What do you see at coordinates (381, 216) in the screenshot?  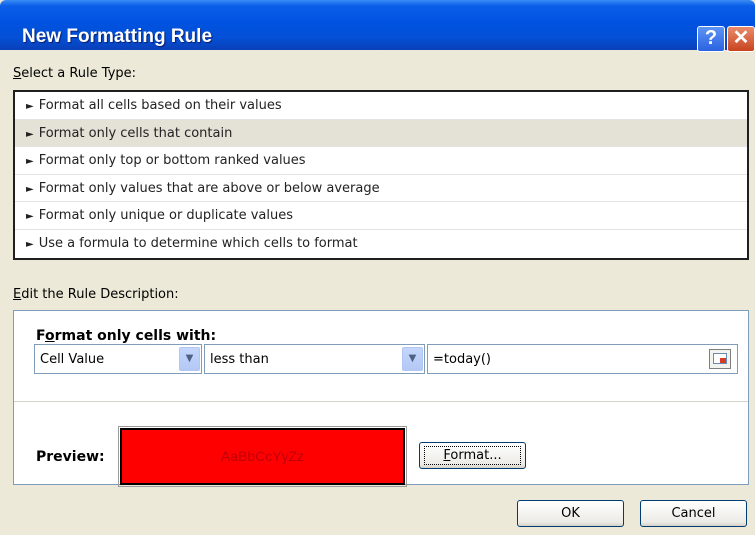 I see `rule-type-item-unique-duplicate: ► Format only unique or duplicate values` at bounding box center [381, 216].